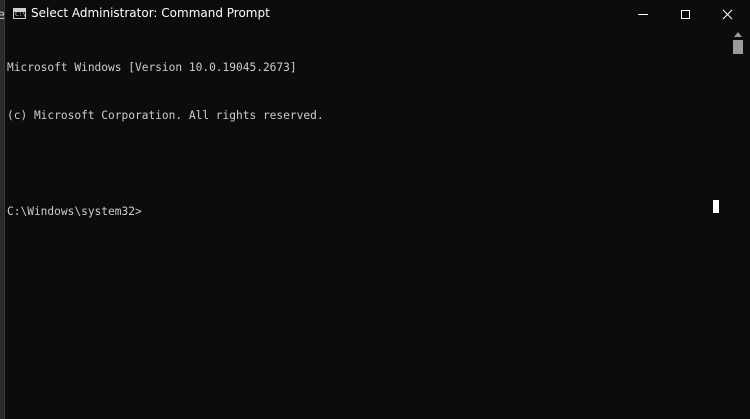 Image resolution: width=750 pixels, height=419 pixels. I want to click on maximize-icon, so click(685, 14).